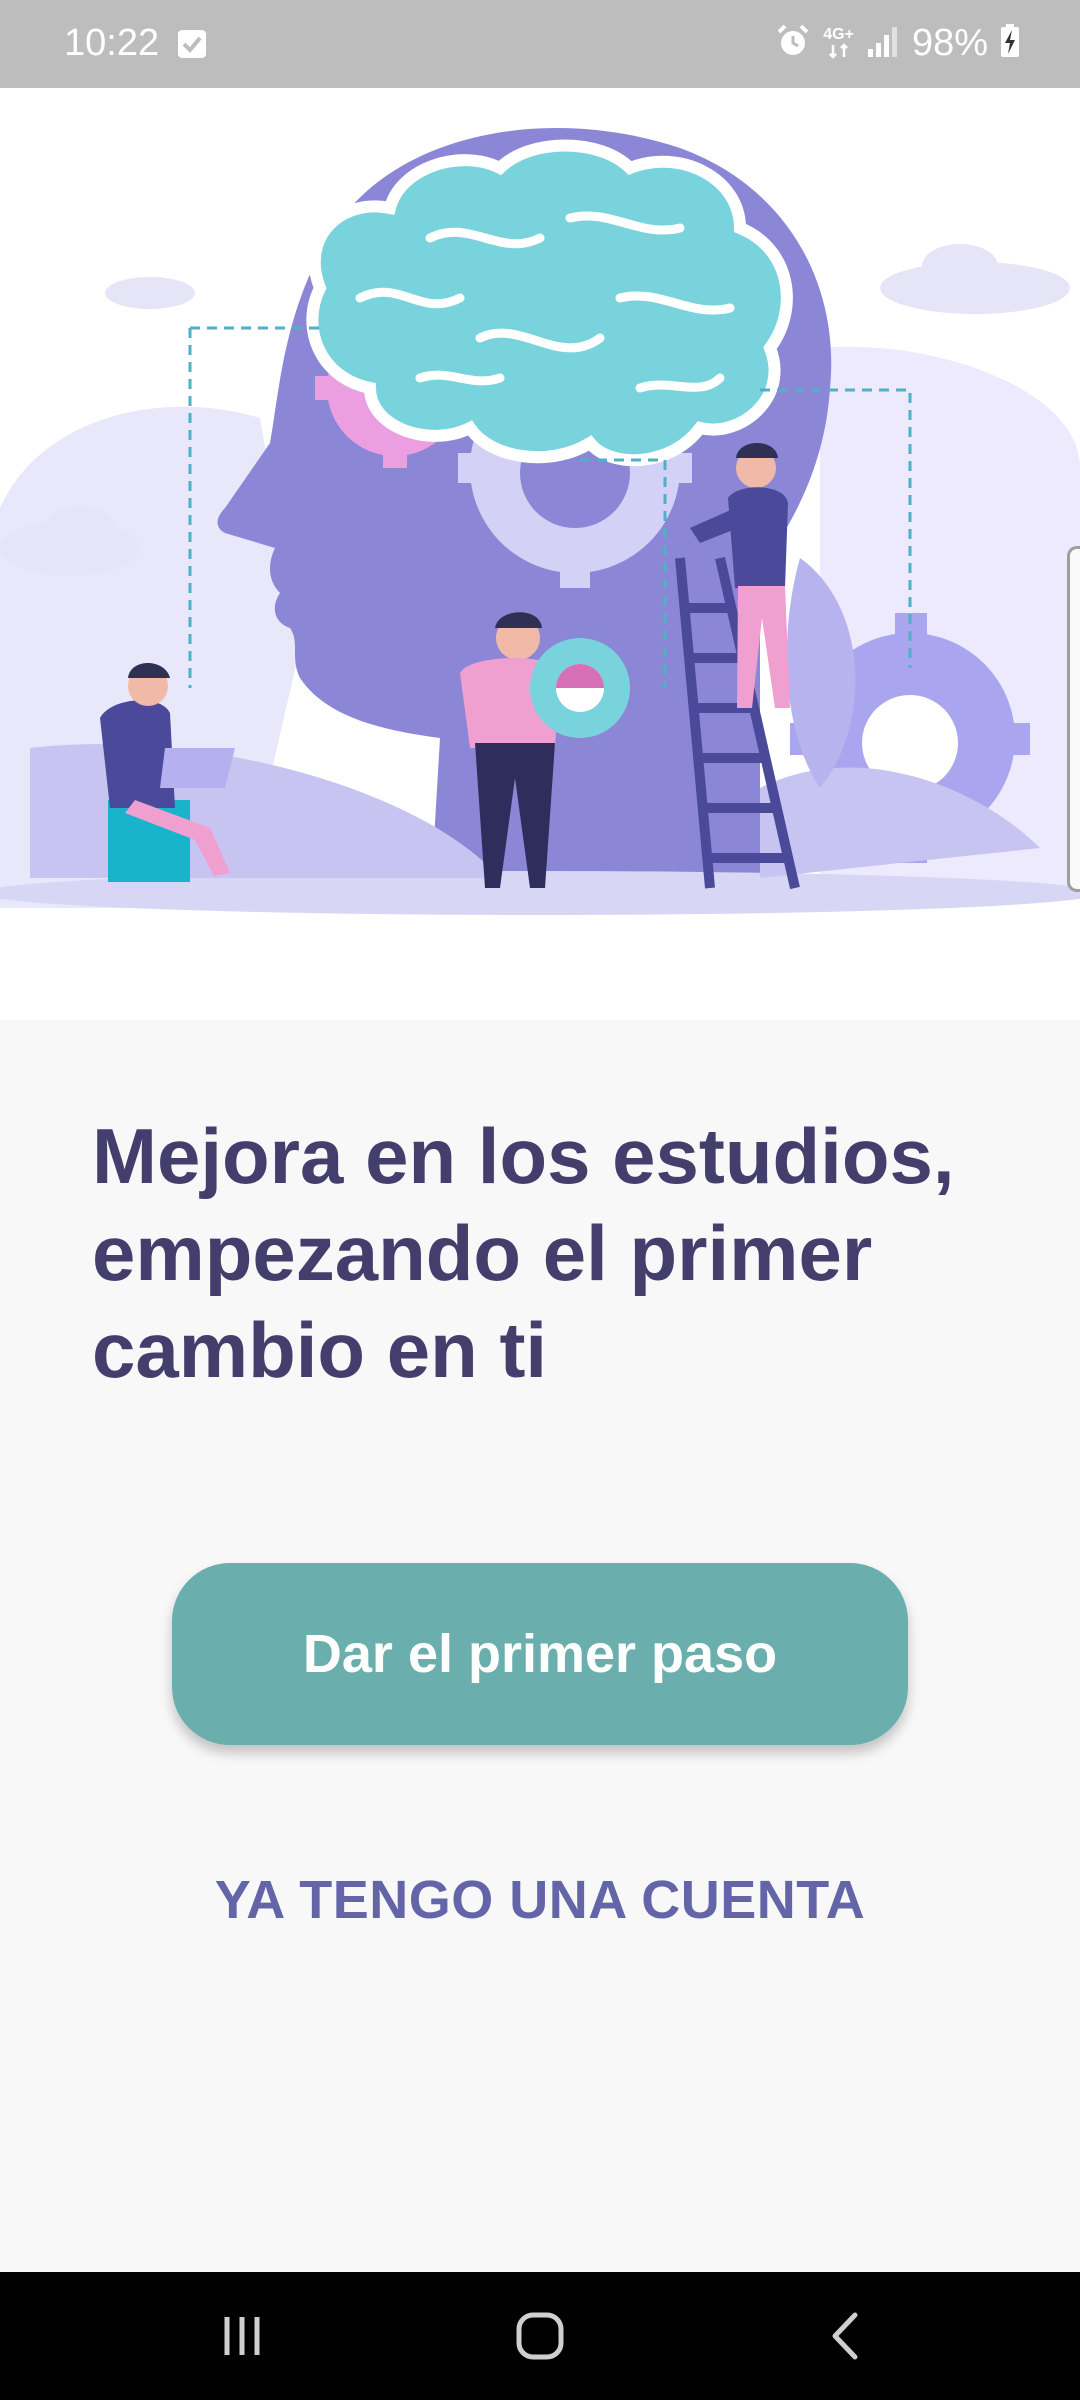 The height and width of the screenshot is (2400, 1080). Describe the element at coordinates (949, 43) in the screenshot. I see `battery-percent: 98%` at that location.